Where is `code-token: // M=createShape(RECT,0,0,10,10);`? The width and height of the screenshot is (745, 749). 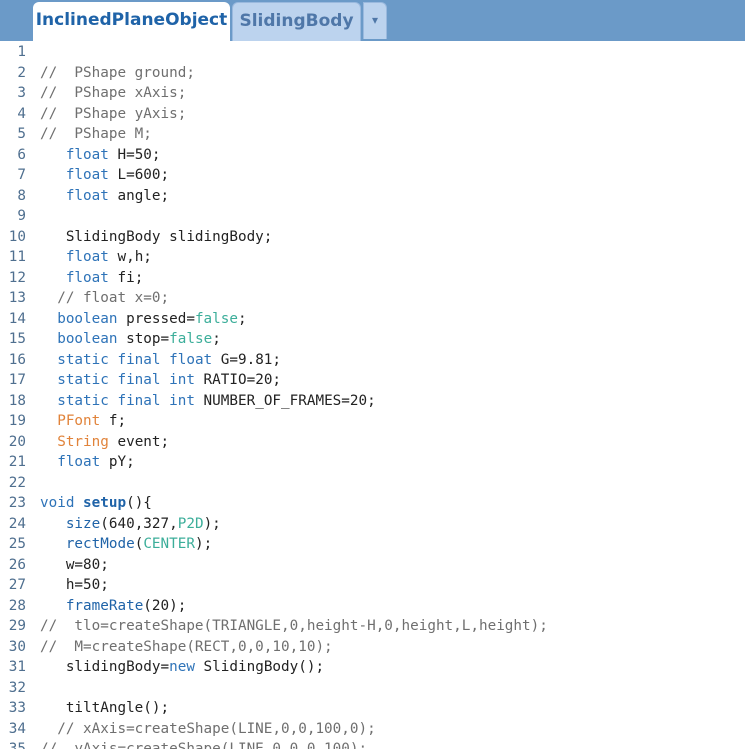 code-token: // M=createShape(RECT,0,0,10,10); is located at coordinates (186, 646).